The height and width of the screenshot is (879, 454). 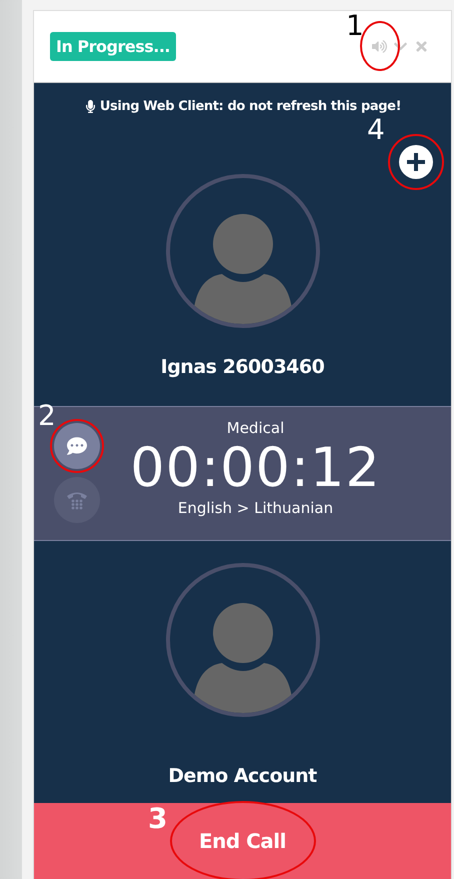 What do you see at coordinates (256, 507) in the screenshot?
I see `language-pair: English > Lithuanian` at bounding box center [256, 507].